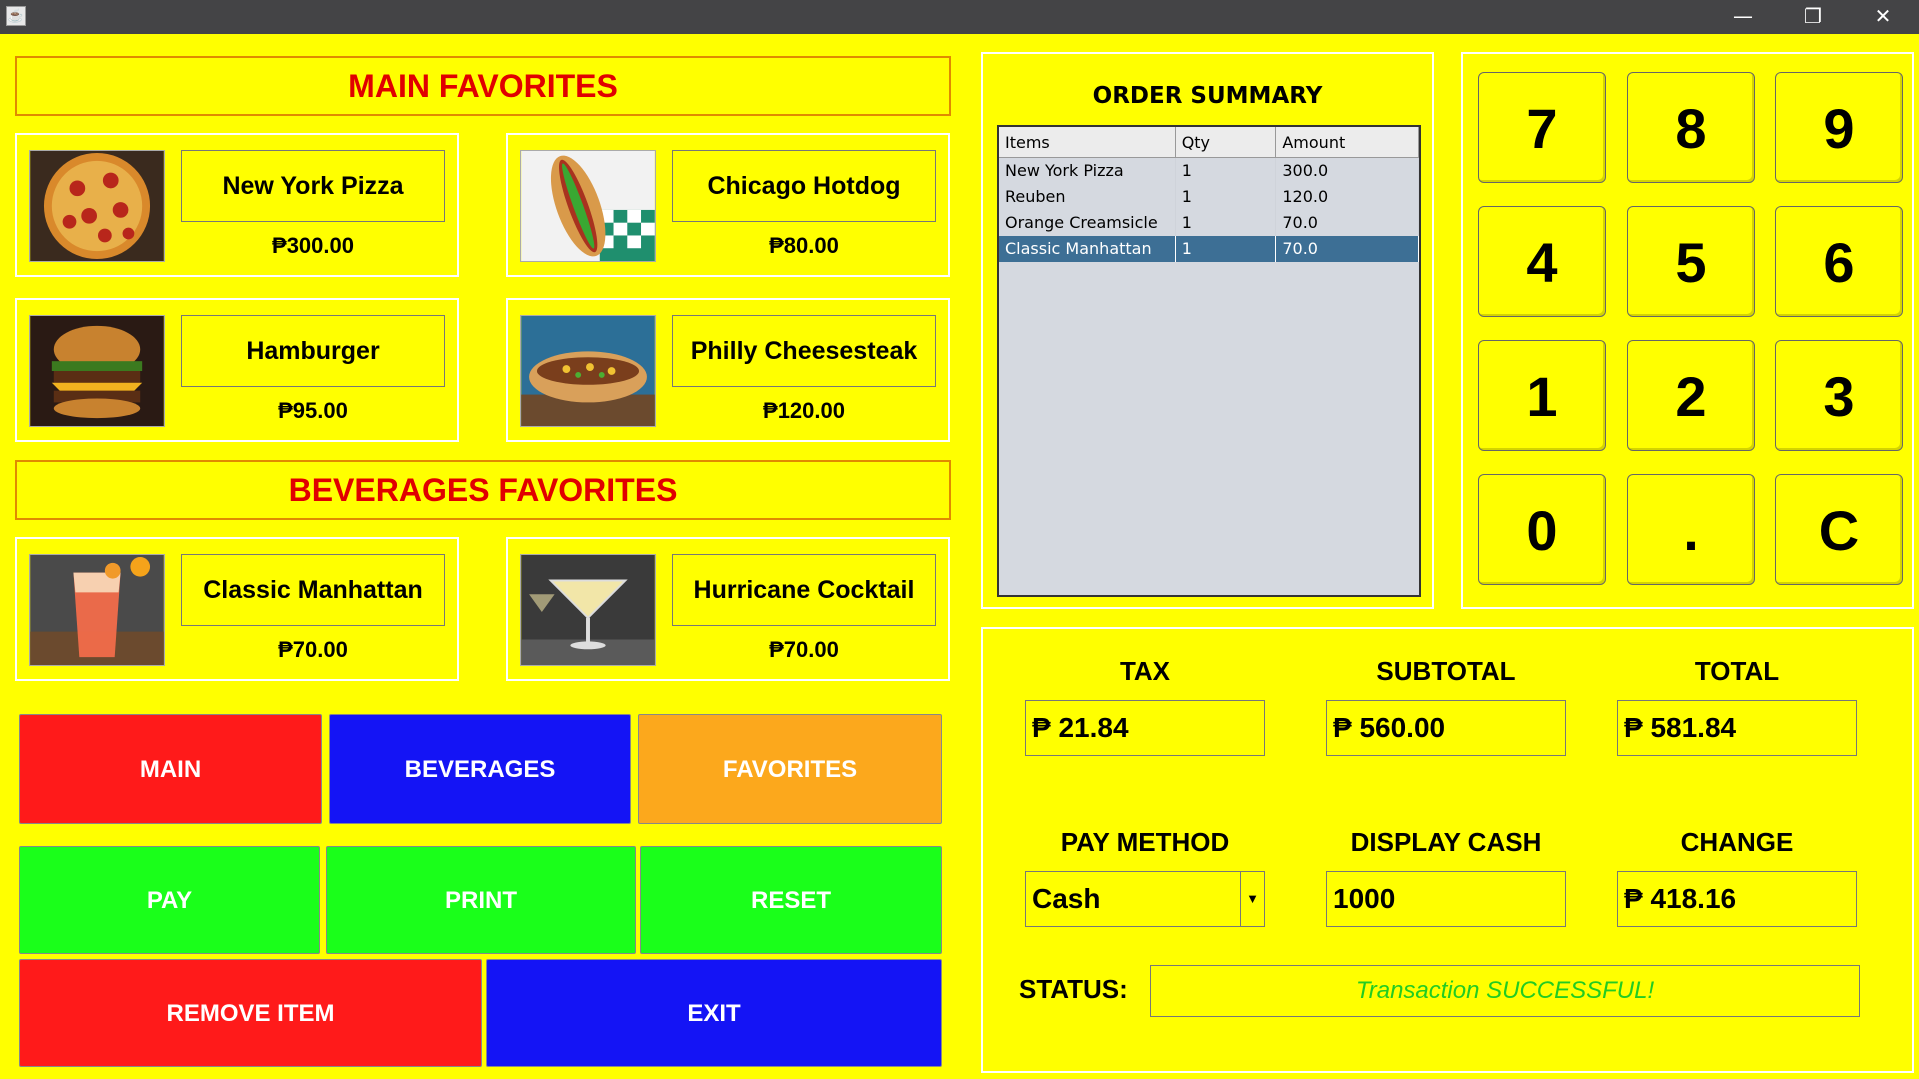  I want to click on key-1: 1, so click(1542, 395).